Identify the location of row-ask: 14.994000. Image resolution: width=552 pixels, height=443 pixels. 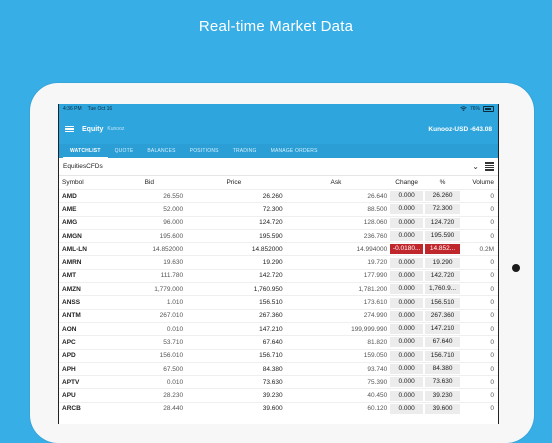
(337, 249).